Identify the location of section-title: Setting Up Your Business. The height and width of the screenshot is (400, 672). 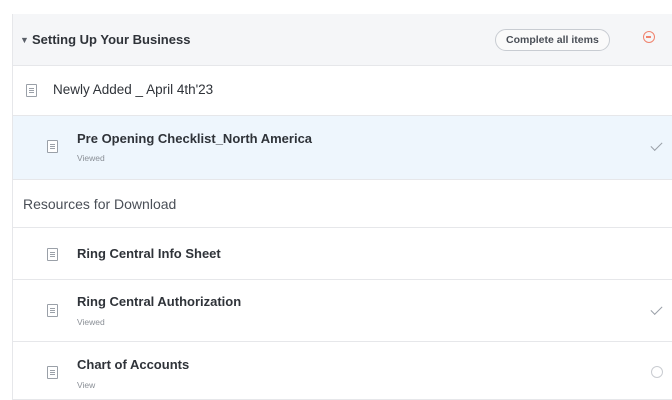
(111, 39).